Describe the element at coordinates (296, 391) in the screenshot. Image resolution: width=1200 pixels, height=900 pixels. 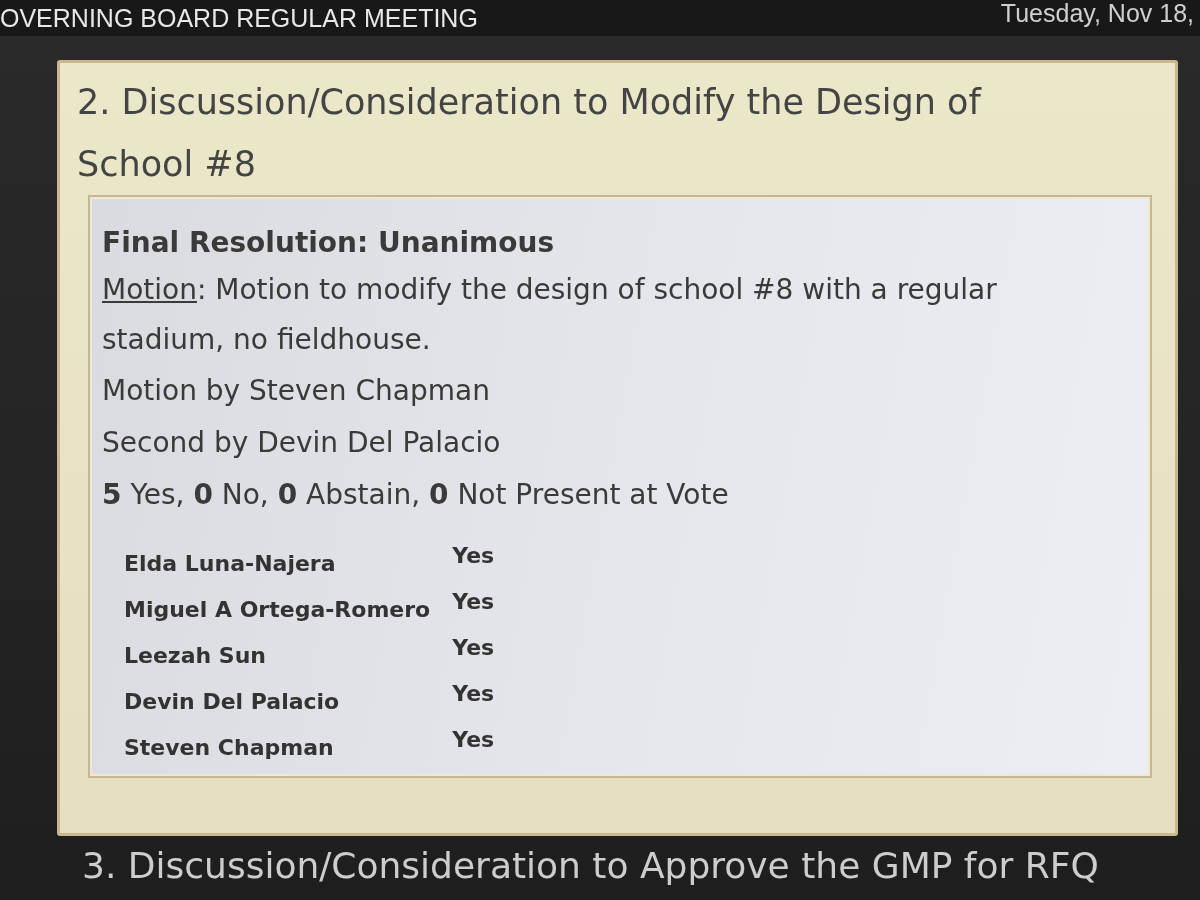
I see `motion-by-text: Motion by Steven Chapman` at that location.